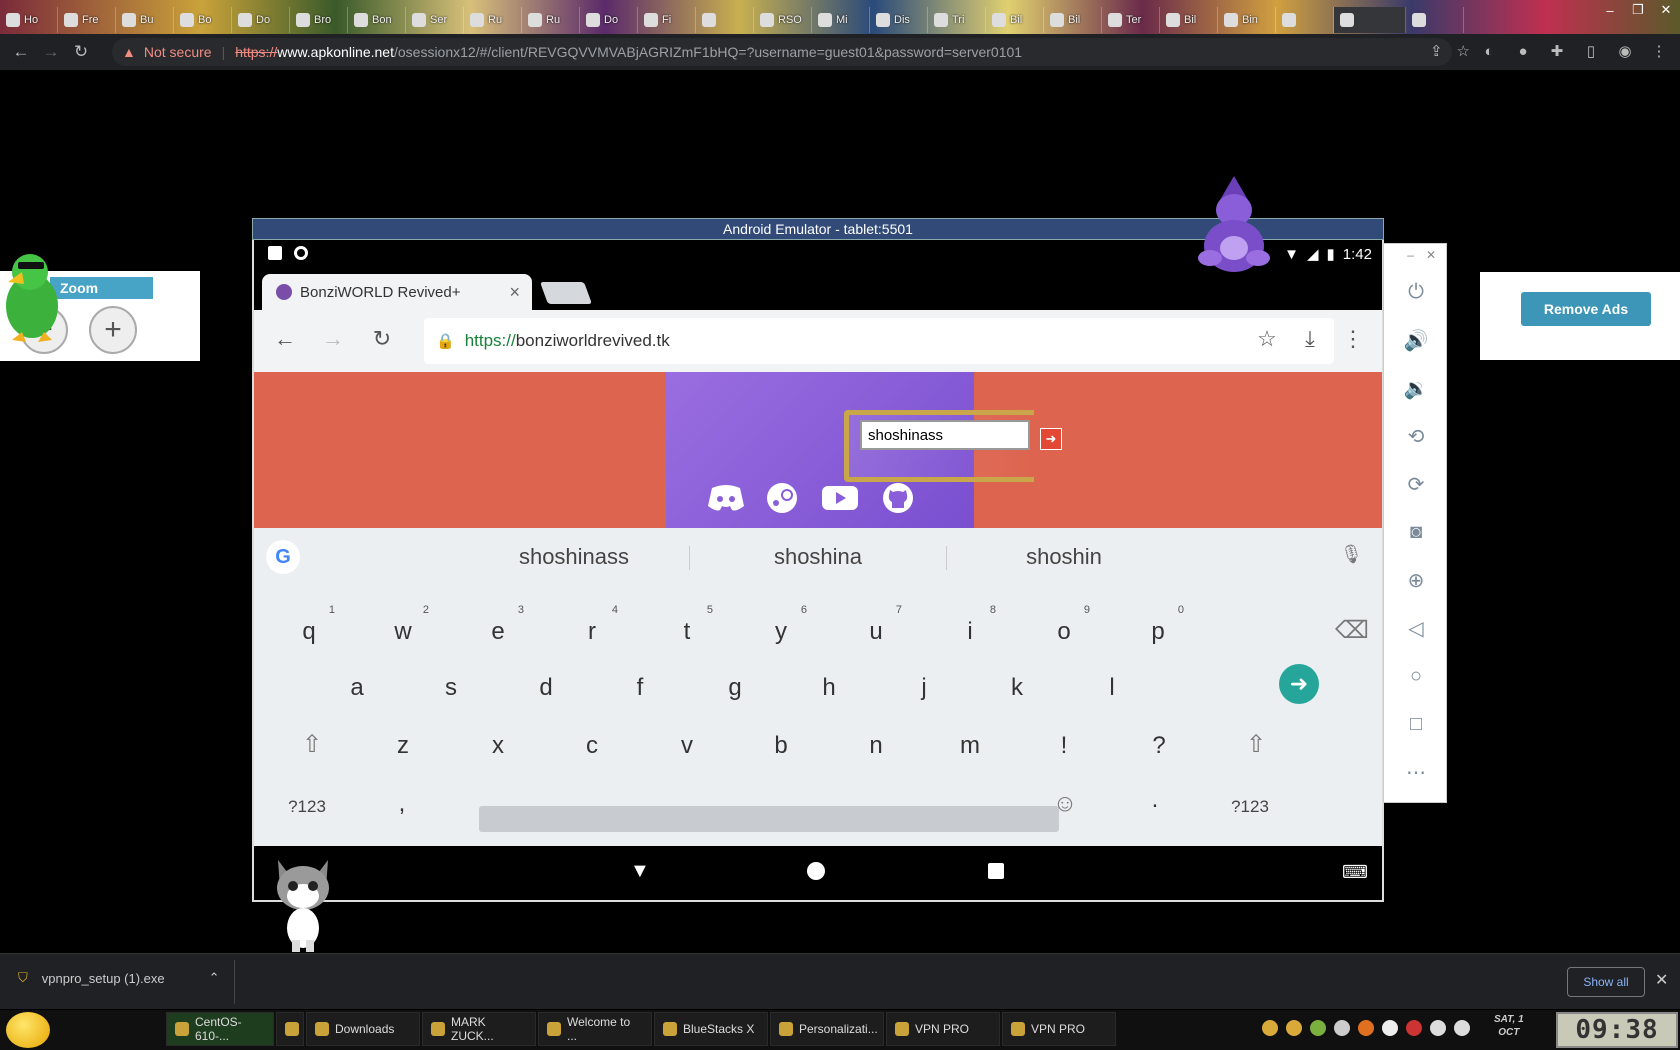 The height and width of the screenshot is (1050, 1680). I want to click on close-downloads-icon: ✕, so click(1661, 980).